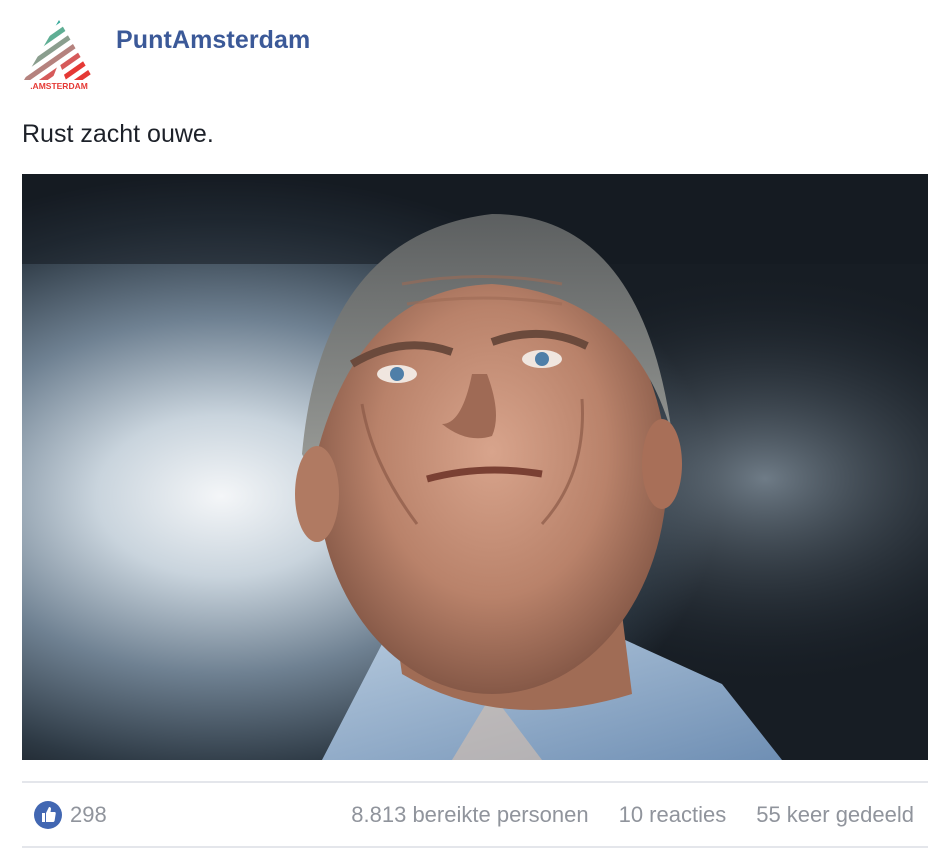  I want to click on thumbs-up-icon, so click(48, 815).